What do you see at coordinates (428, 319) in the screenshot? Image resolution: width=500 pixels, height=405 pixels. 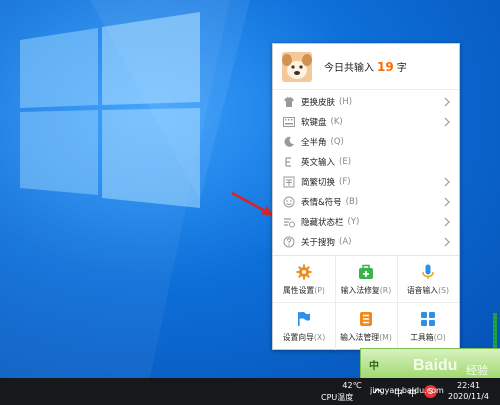 I see `apps-grid-icon` at bounding box center [428, 319].